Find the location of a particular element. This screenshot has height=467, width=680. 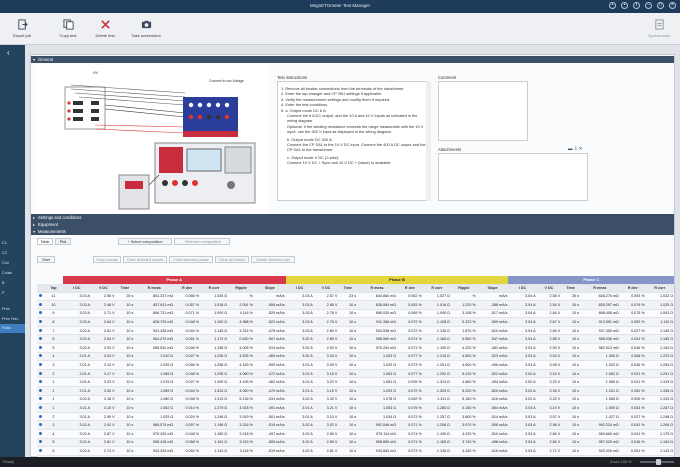

column-header is located at coordinates (41, 288).